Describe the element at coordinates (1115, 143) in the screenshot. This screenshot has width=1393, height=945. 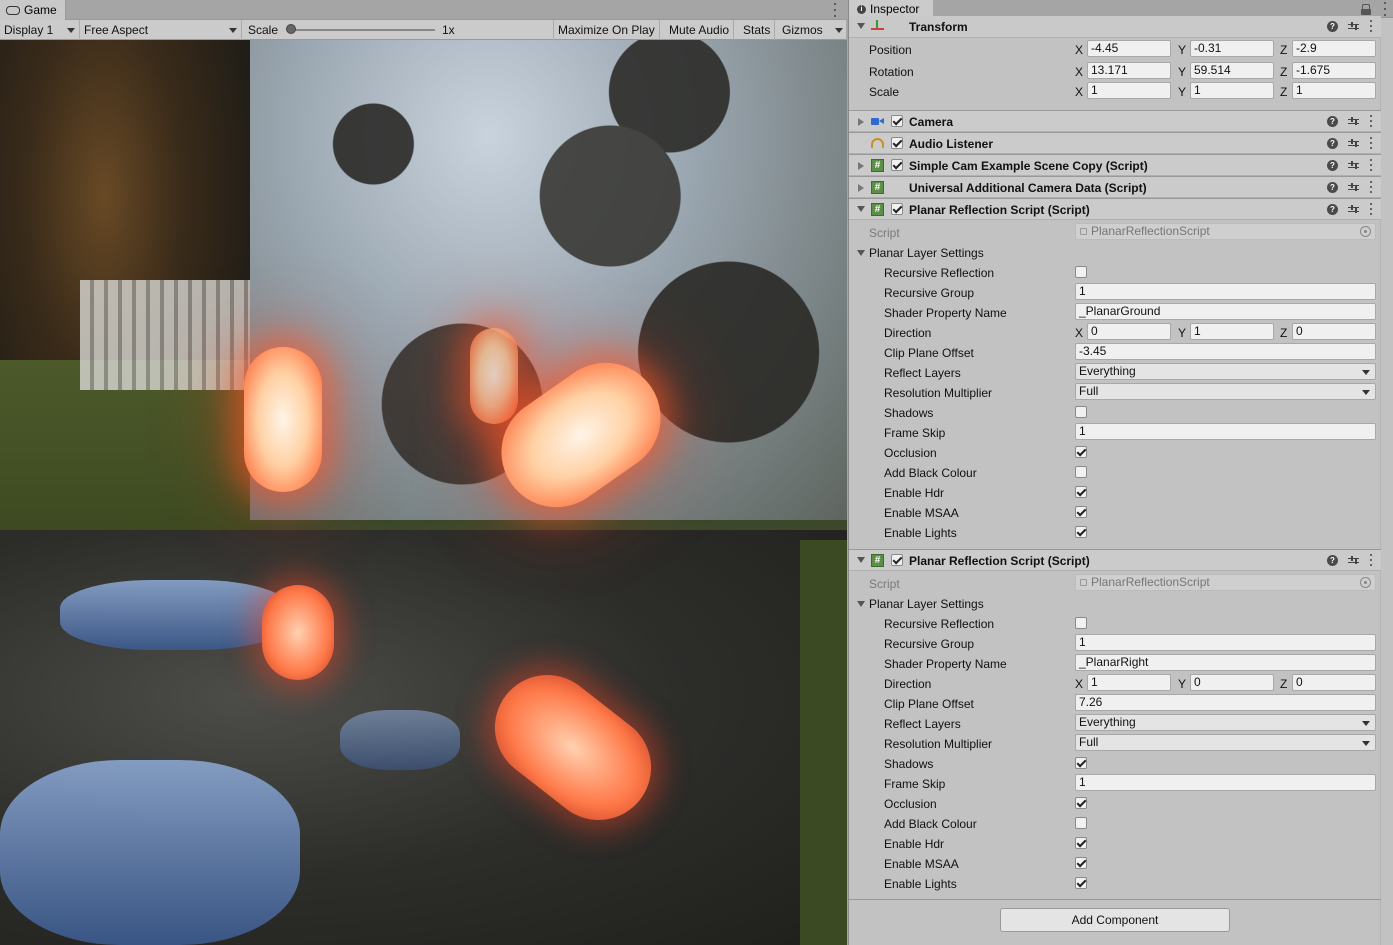
I see `audio-listener-header: Audio Listener ?` at that location.